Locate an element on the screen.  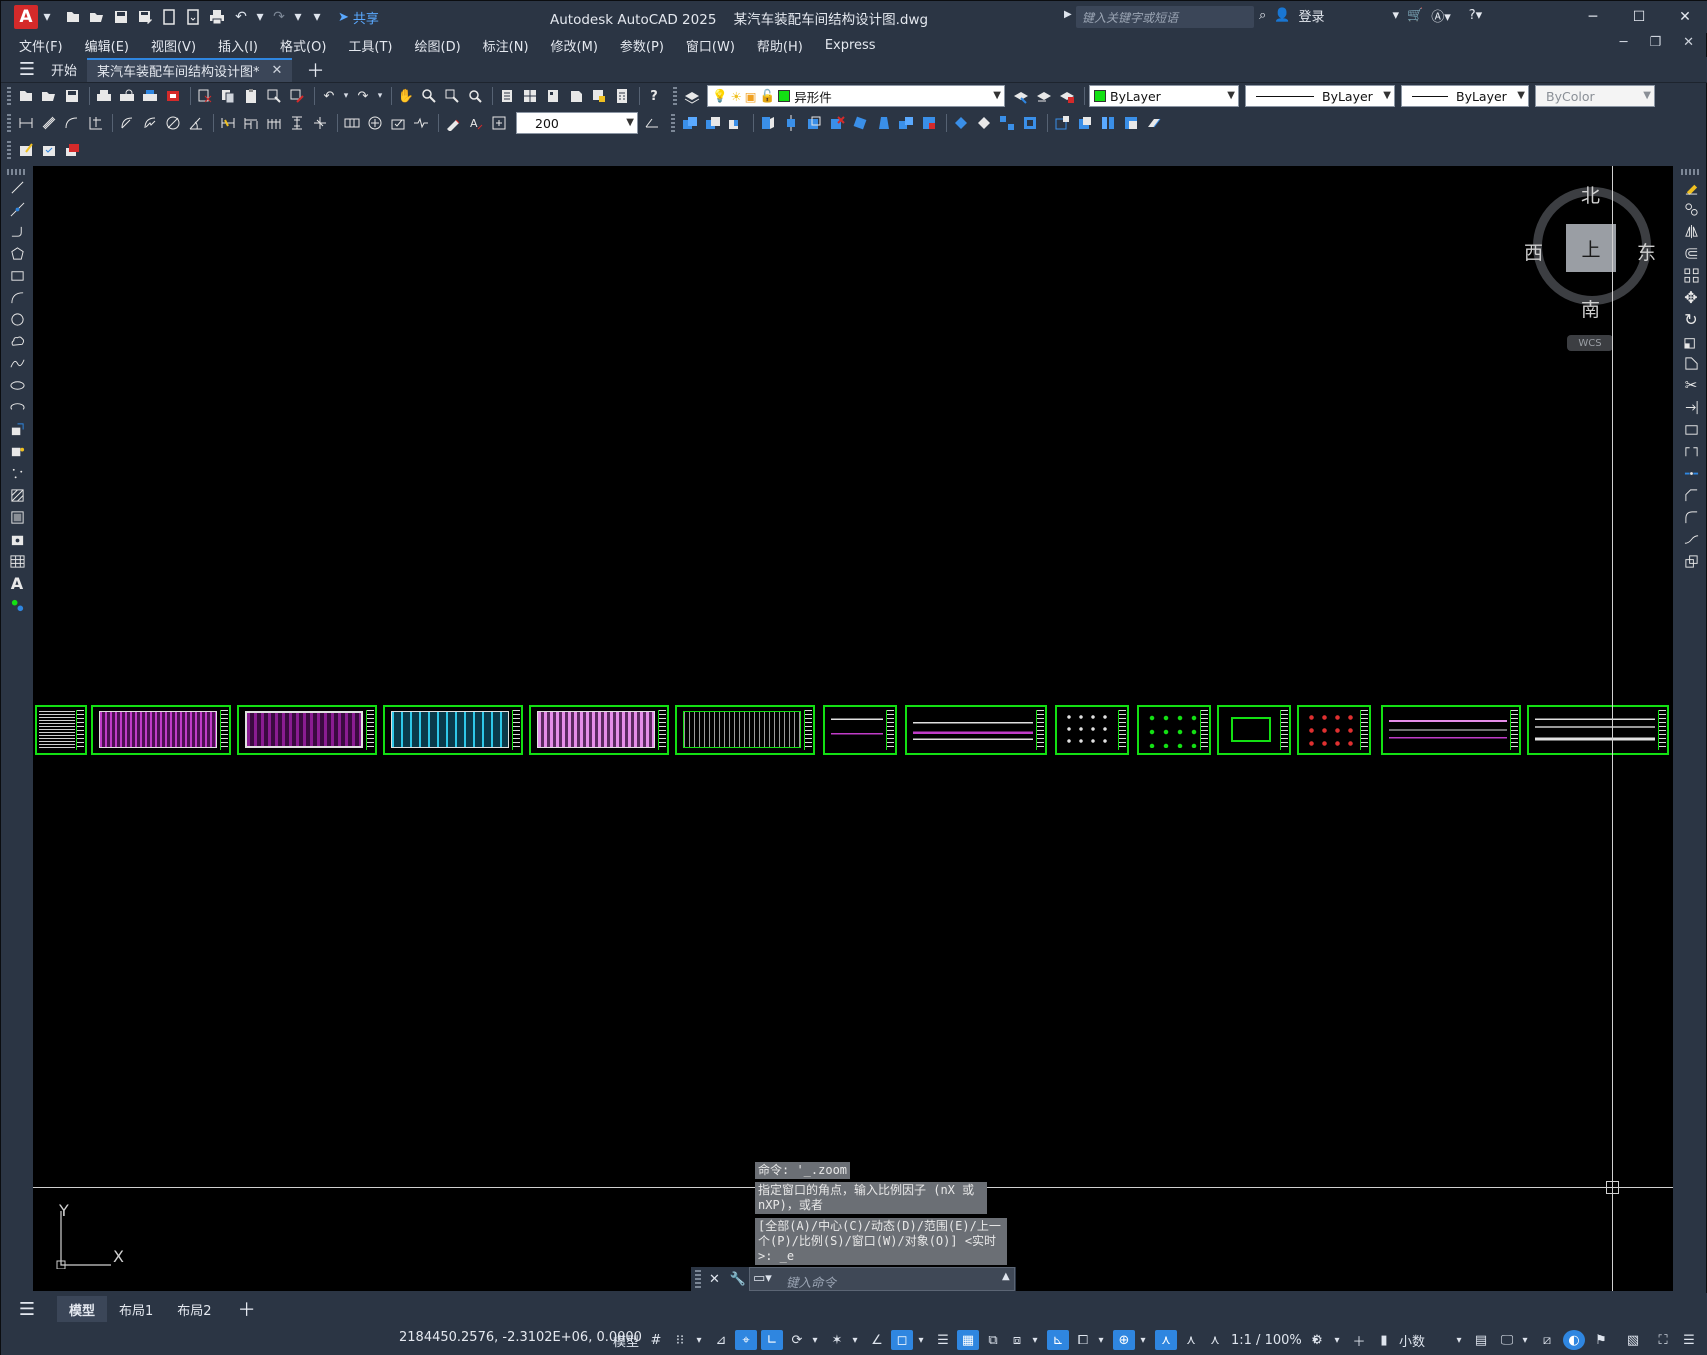
hamburger-menu-icon: ☰ is located at coordinates (27, 70).